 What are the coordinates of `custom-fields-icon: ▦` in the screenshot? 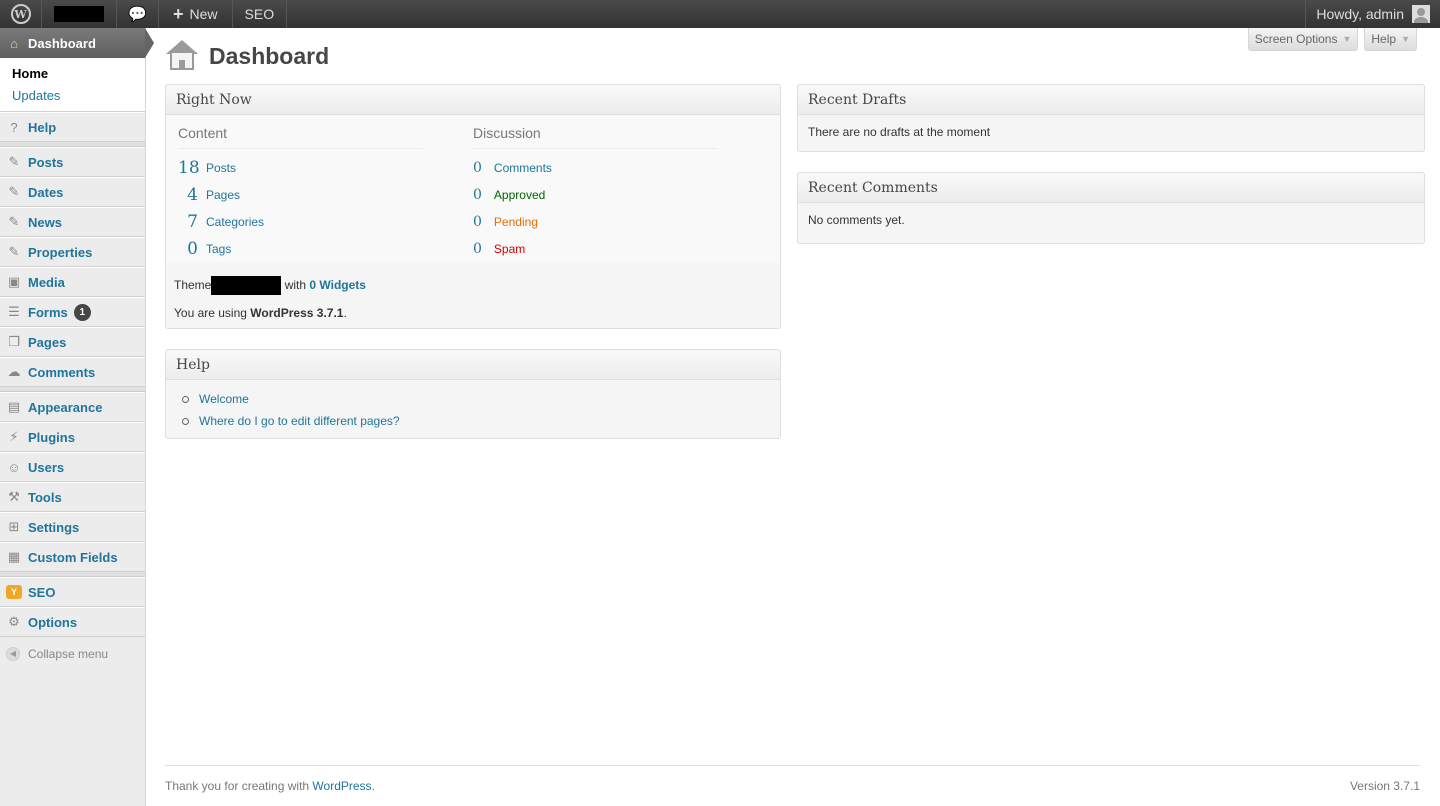 It's located at (14, 556).